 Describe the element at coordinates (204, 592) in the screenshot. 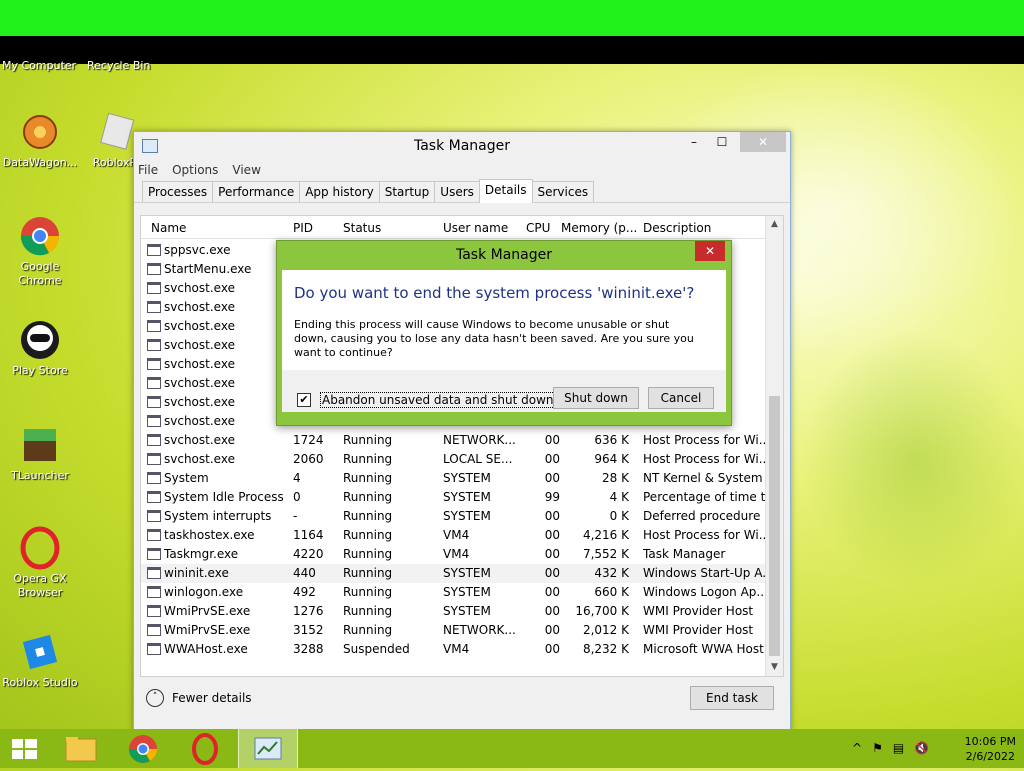

I see `process-name: winlogon.exe` at that location.